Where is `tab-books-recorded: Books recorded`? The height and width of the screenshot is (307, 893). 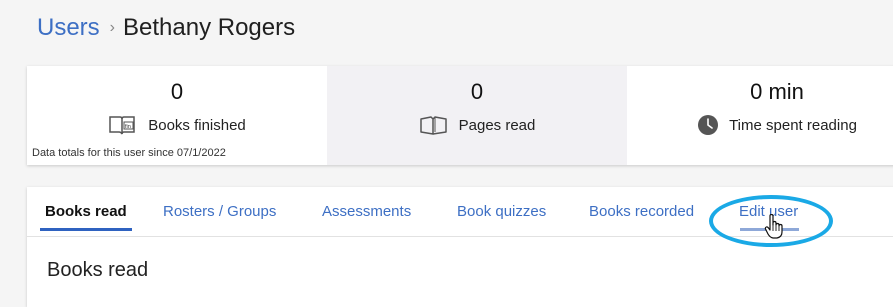
tab-books-recorded: Books recorded is located at coordinates (641, 211).